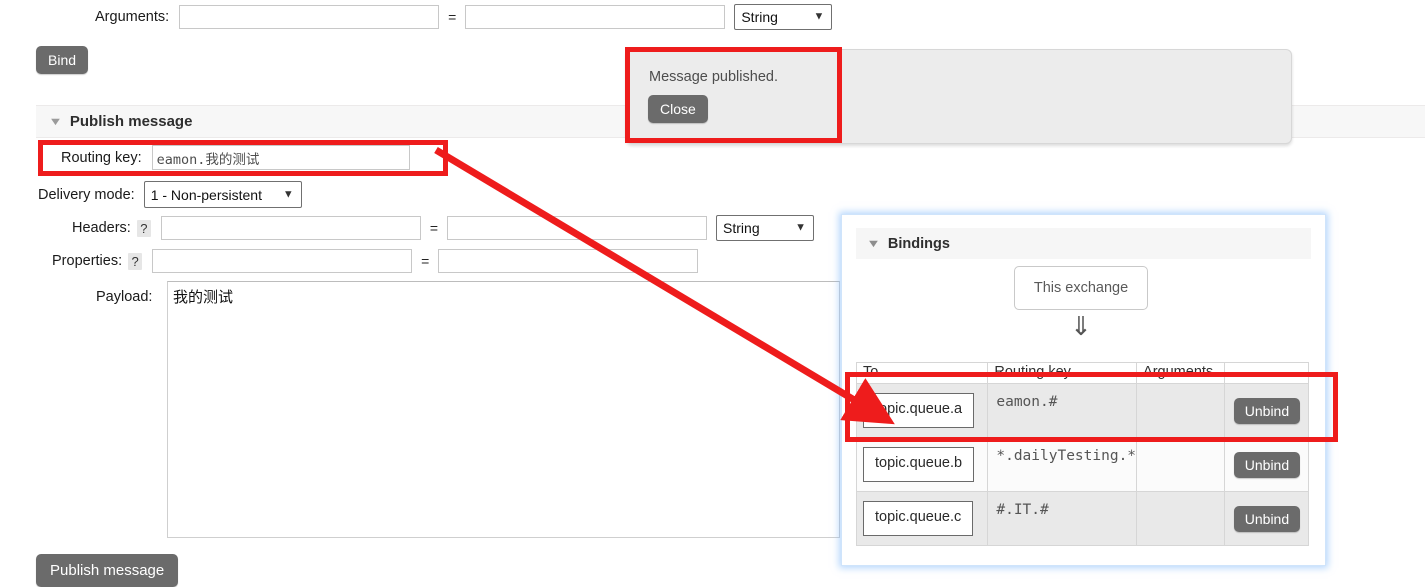 The height and width of the screenshot is (587, 1425). Describe the element at coordinates (1083, 243) in the screenshot. I see `bindings-section-header: ▼ Bindings` at that location.